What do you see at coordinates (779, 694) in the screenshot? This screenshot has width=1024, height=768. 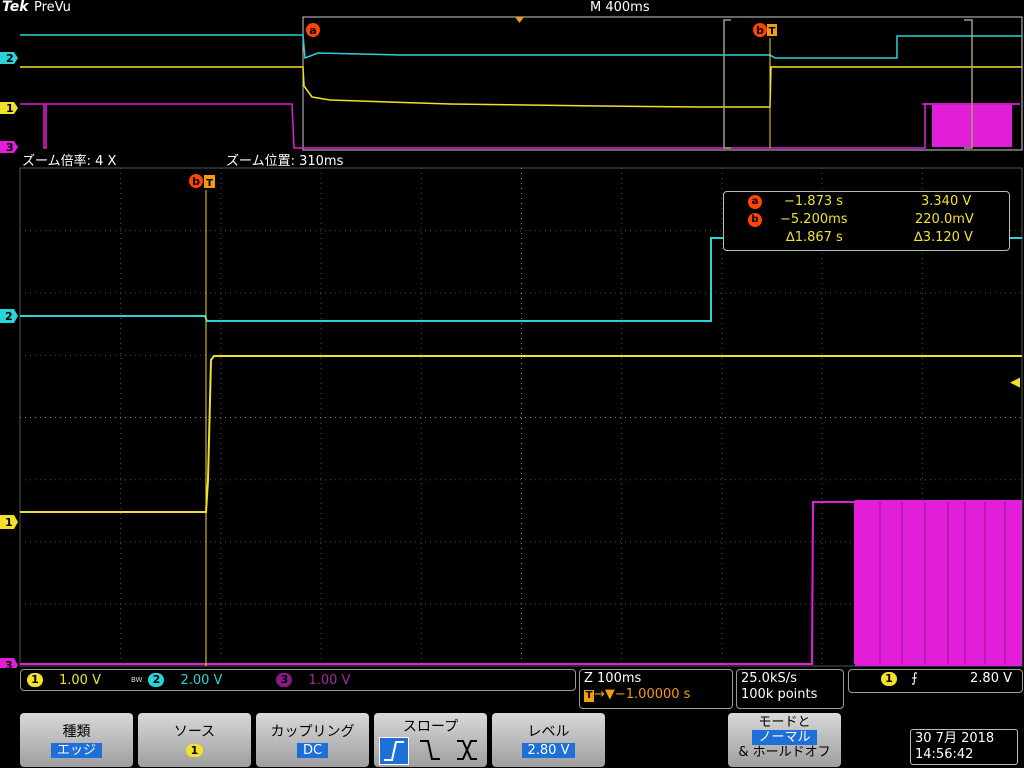 I see `record-length: 100k points` at bounding box center [779, 694].